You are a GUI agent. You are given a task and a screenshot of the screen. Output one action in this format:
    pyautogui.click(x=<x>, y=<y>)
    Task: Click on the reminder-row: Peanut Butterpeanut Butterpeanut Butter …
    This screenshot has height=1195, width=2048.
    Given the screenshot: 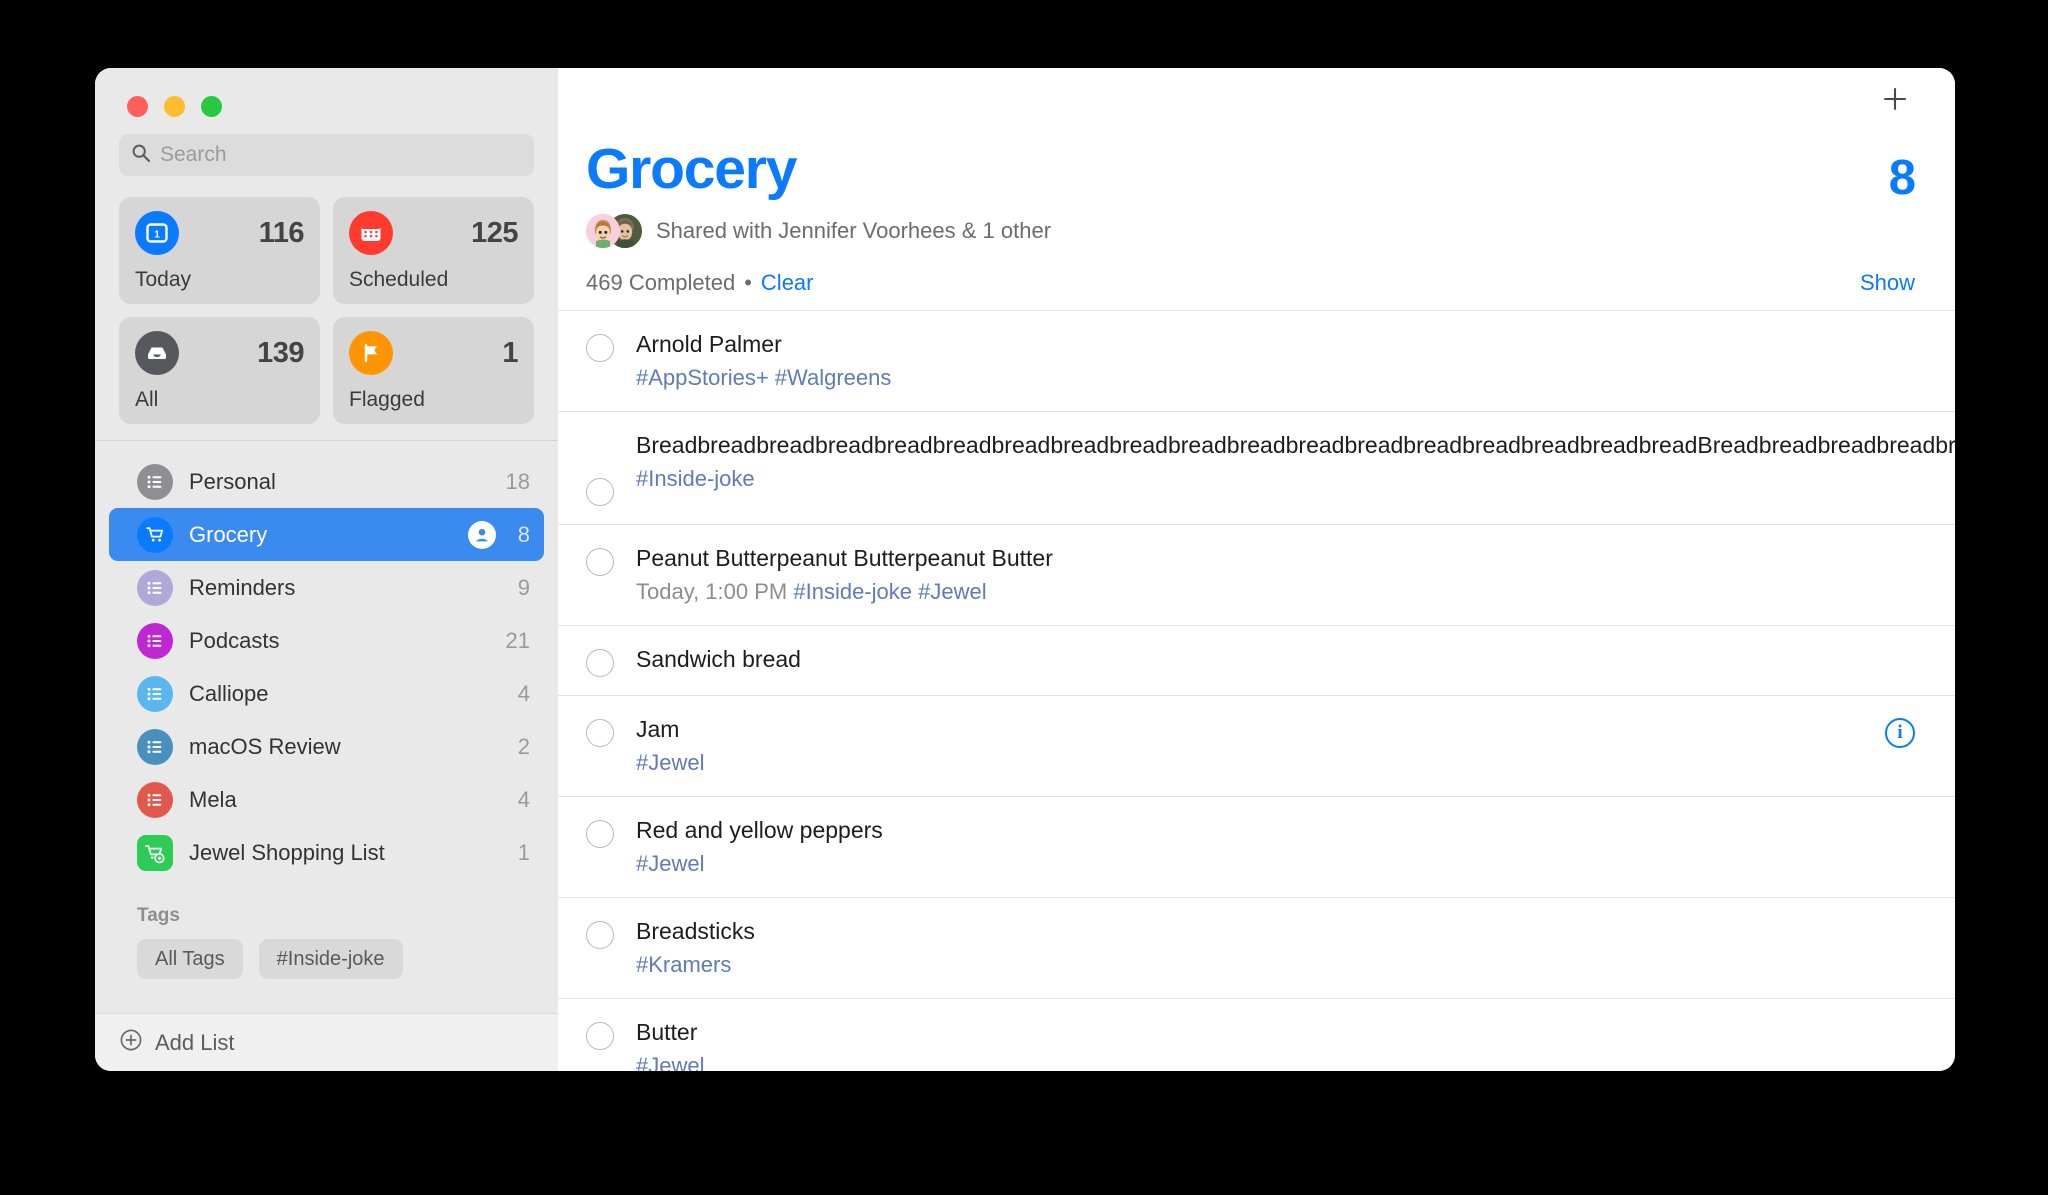 What is the action you would take?
    pyautogui.click(x=1256, y=574)
    